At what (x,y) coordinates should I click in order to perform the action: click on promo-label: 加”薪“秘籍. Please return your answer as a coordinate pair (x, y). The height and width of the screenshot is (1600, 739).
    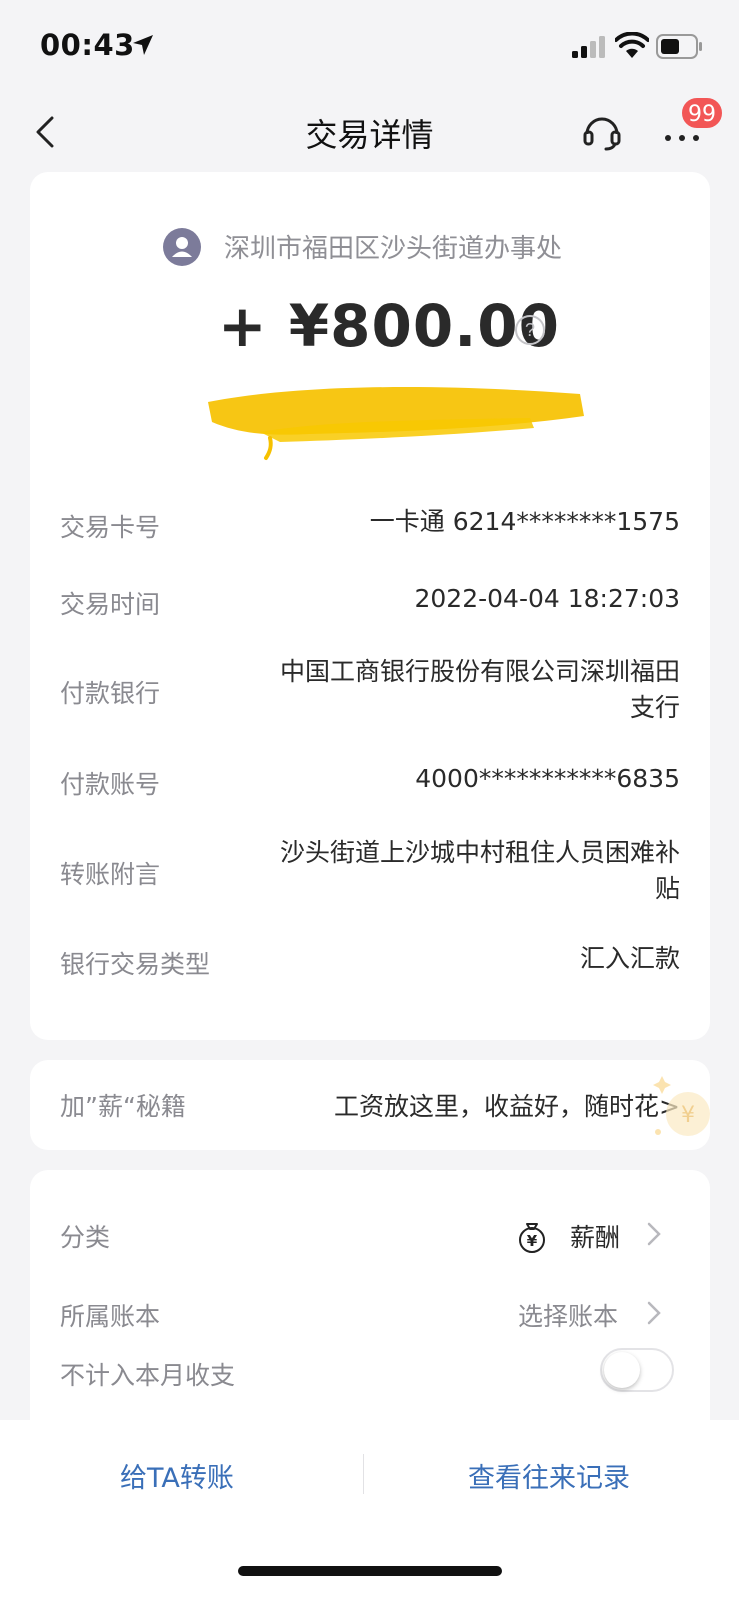
    Looking at the image, I should click on (123, 1106).